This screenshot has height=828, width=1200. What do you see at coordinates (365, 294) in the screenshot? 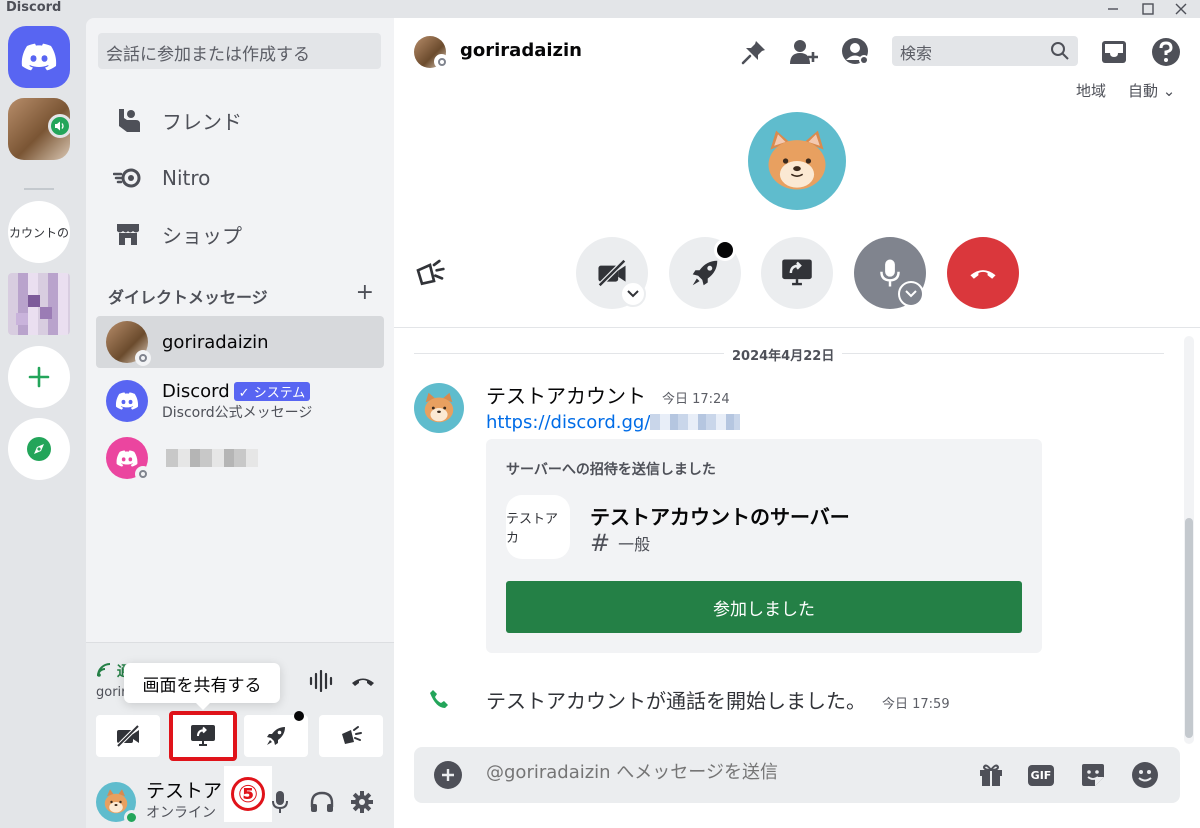
I see `create-dm-button: +` at bounding box center [365, 294].